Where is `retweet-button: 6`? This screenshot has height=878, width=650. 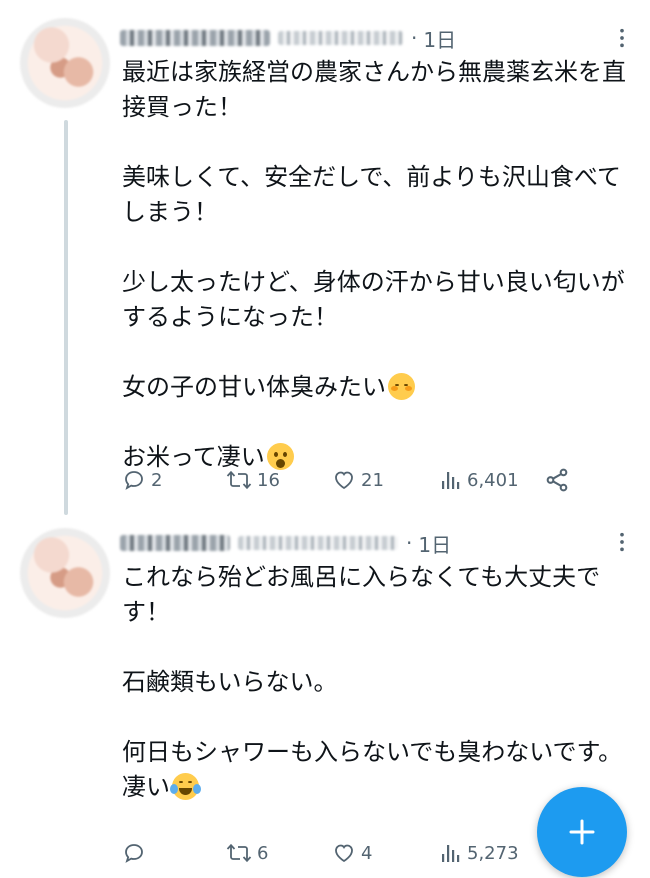
retweet-button: 6 is located at coordinates (247, 853).